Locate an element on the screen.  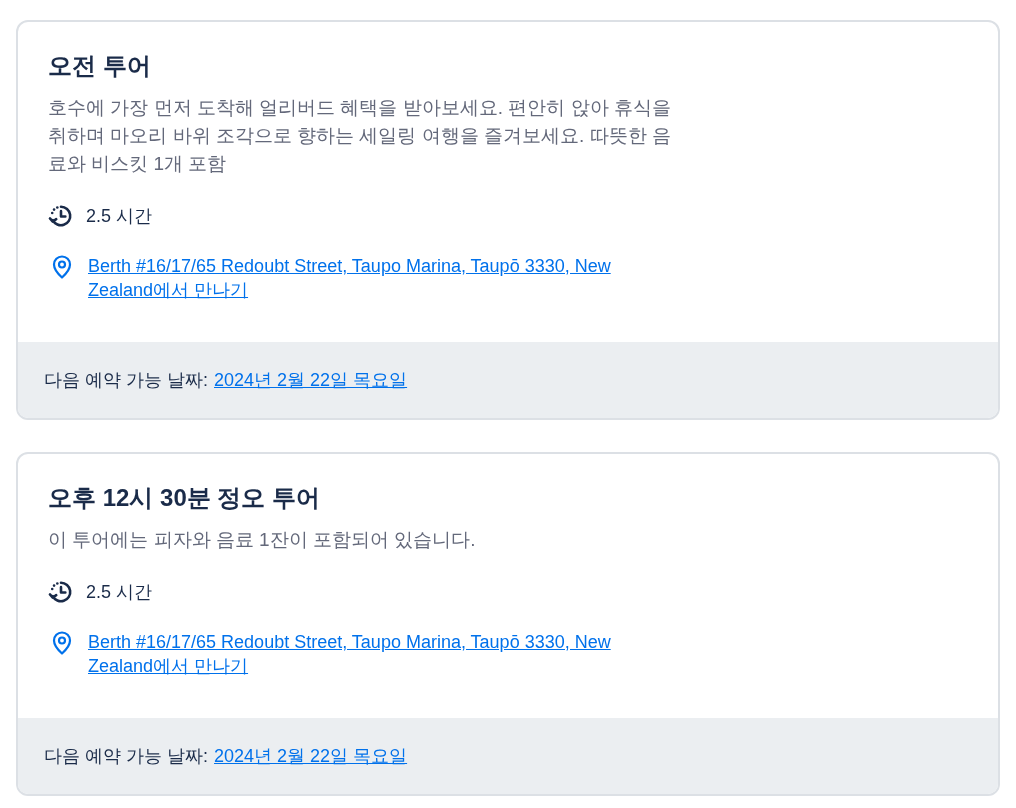
tour-title: 오전 투어 is located at coordinates (100, 66).